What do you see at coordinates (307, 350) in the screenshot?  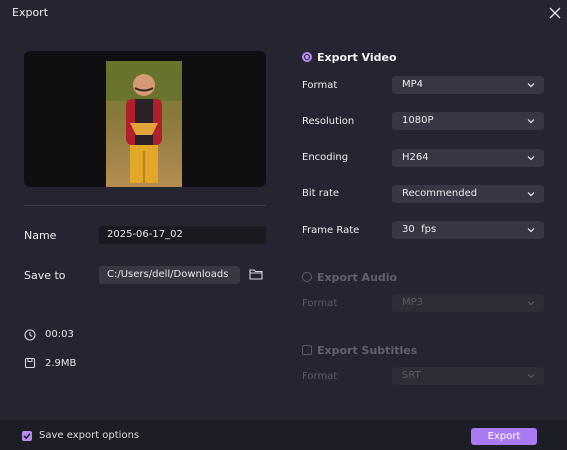 I see `export-subtitles-checkbox` at bounding box center [307, 350].